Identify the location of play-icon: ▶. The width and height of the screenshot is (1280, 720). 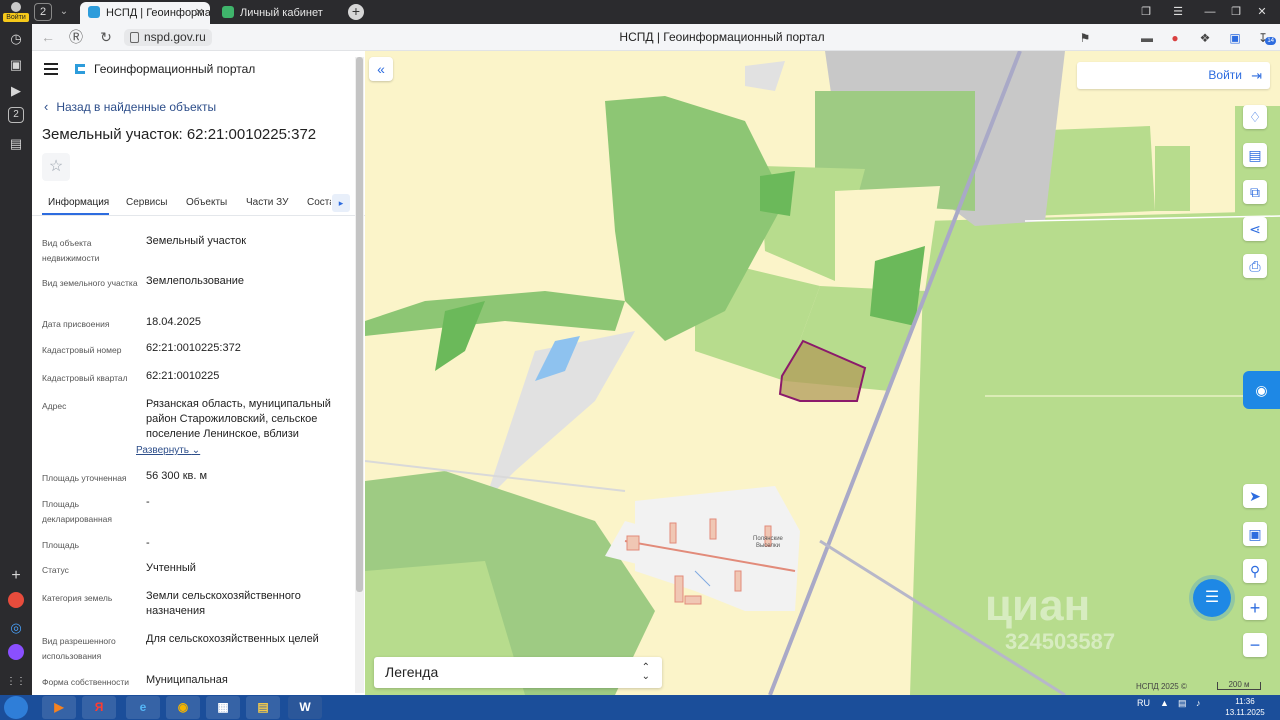
(16, 91).